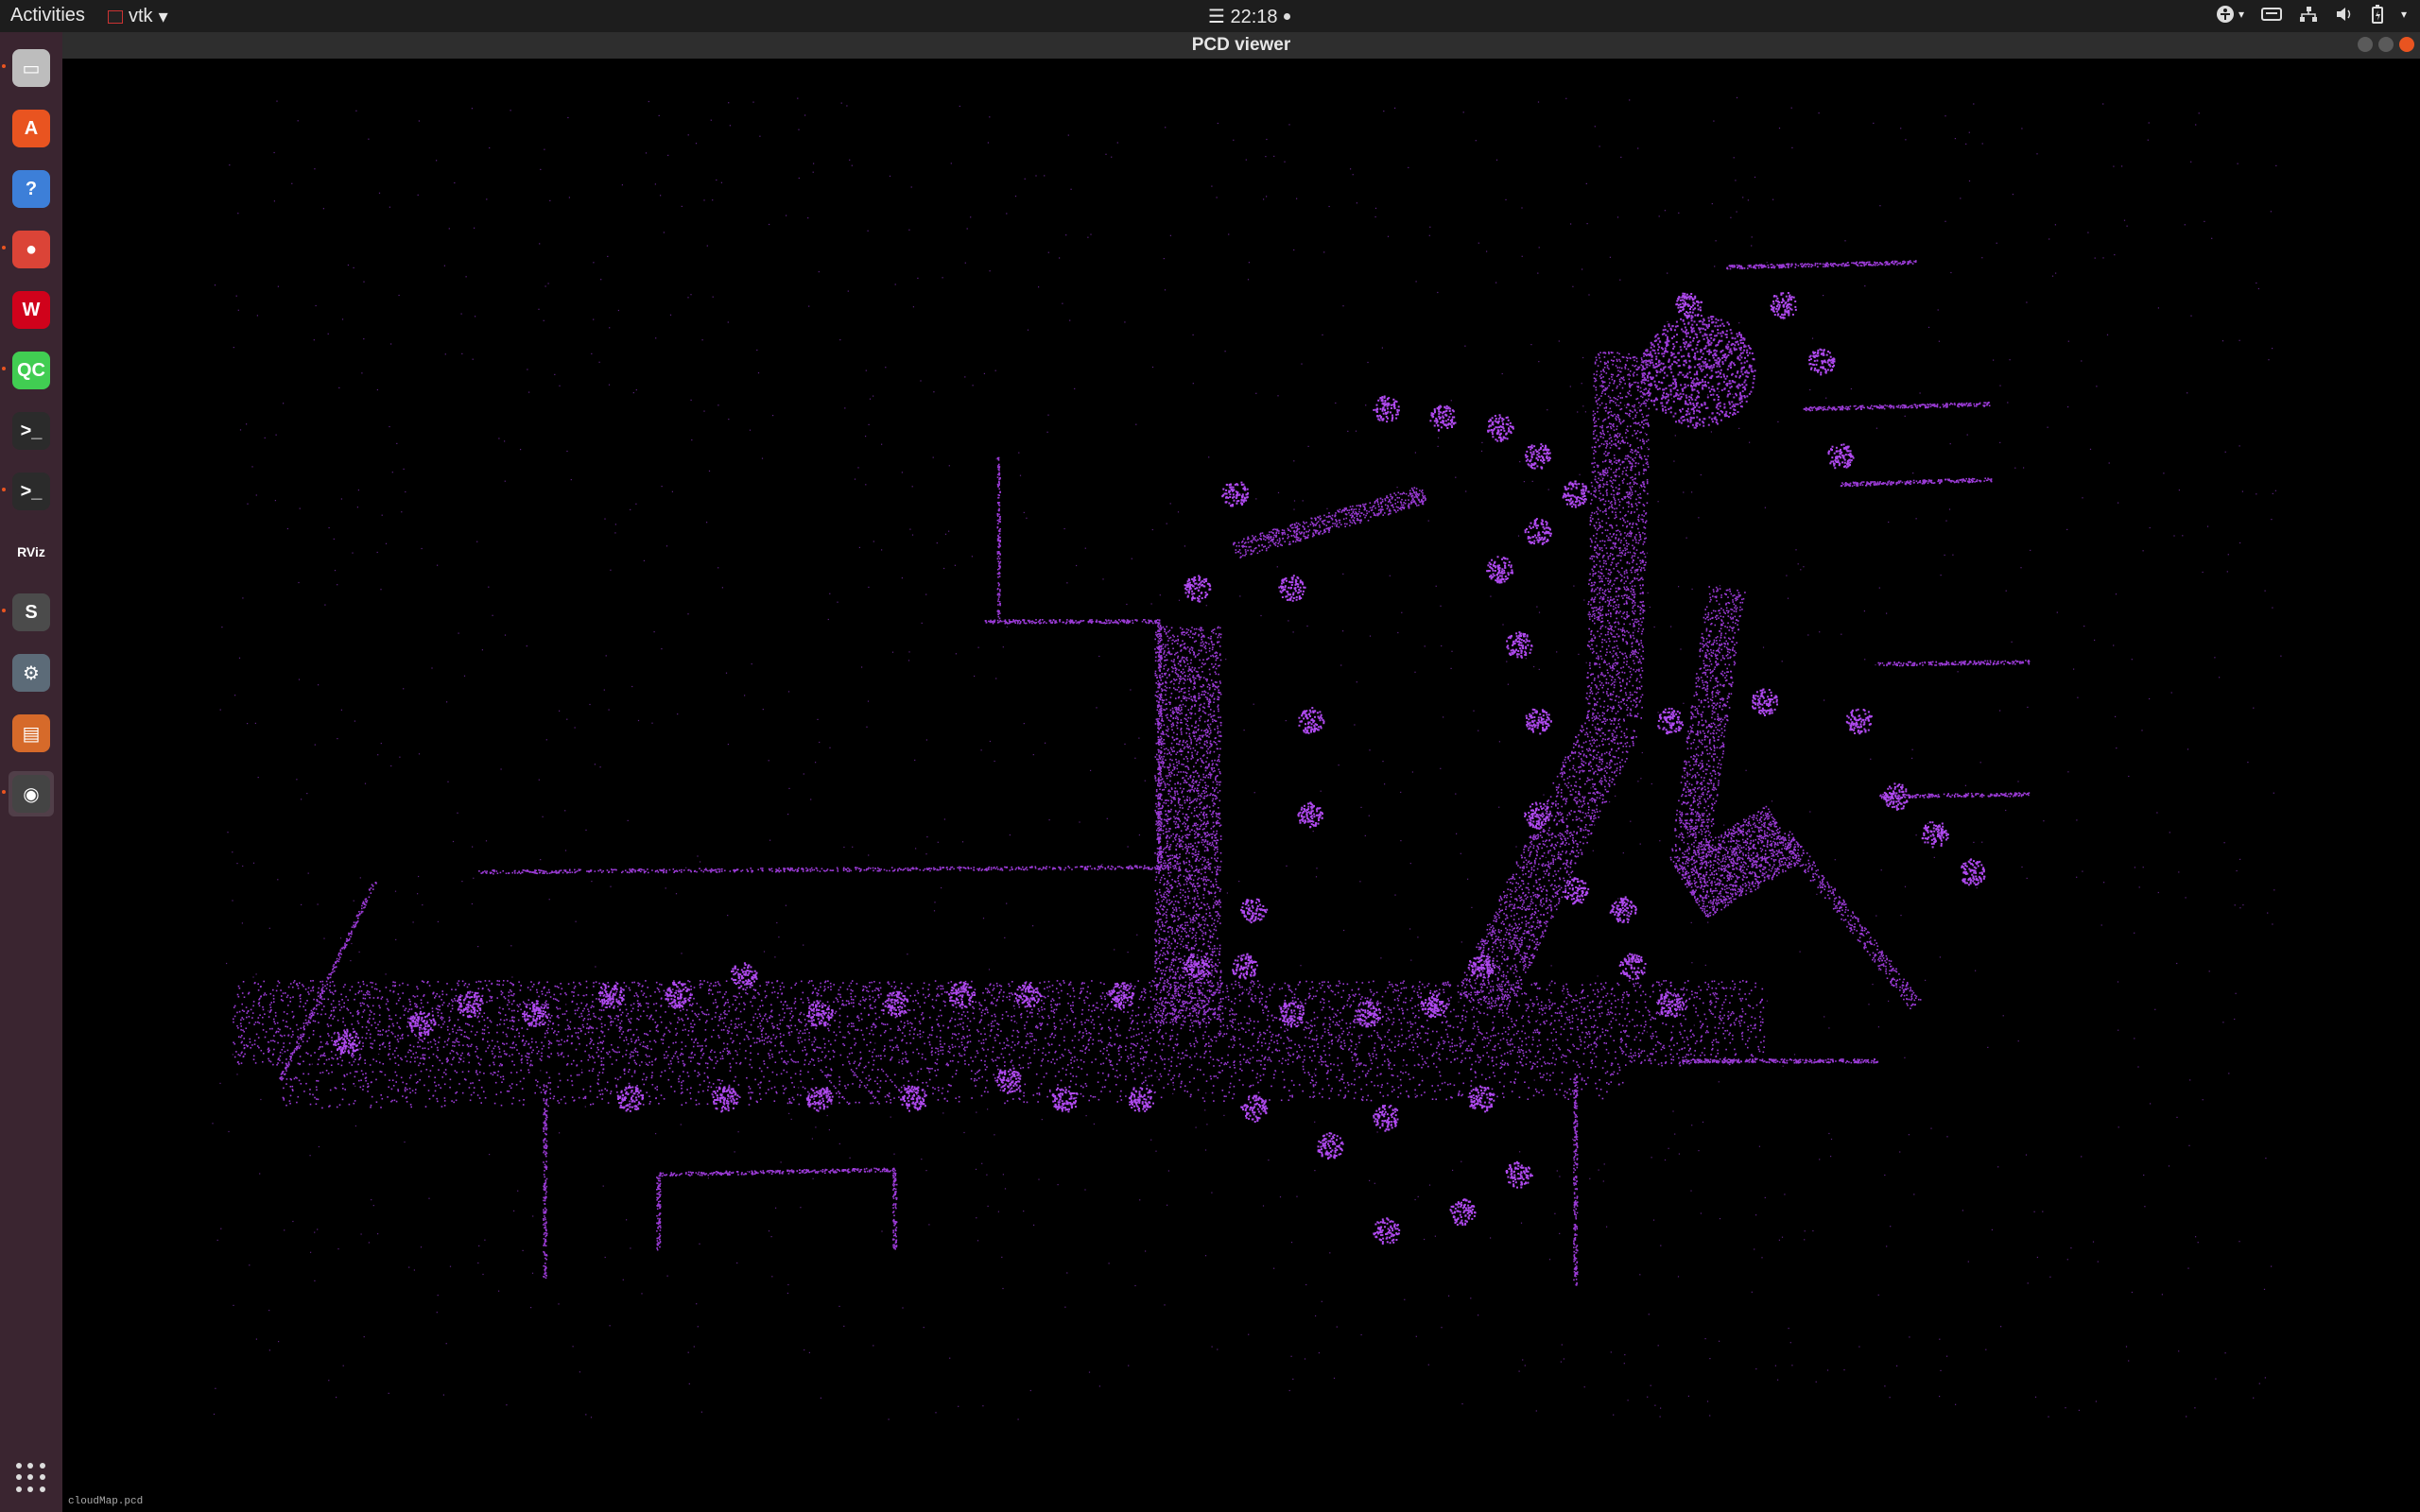  Describe the element at coordinates (31, 1478) in the screenshot. I see `show-applications-icon` at that location.